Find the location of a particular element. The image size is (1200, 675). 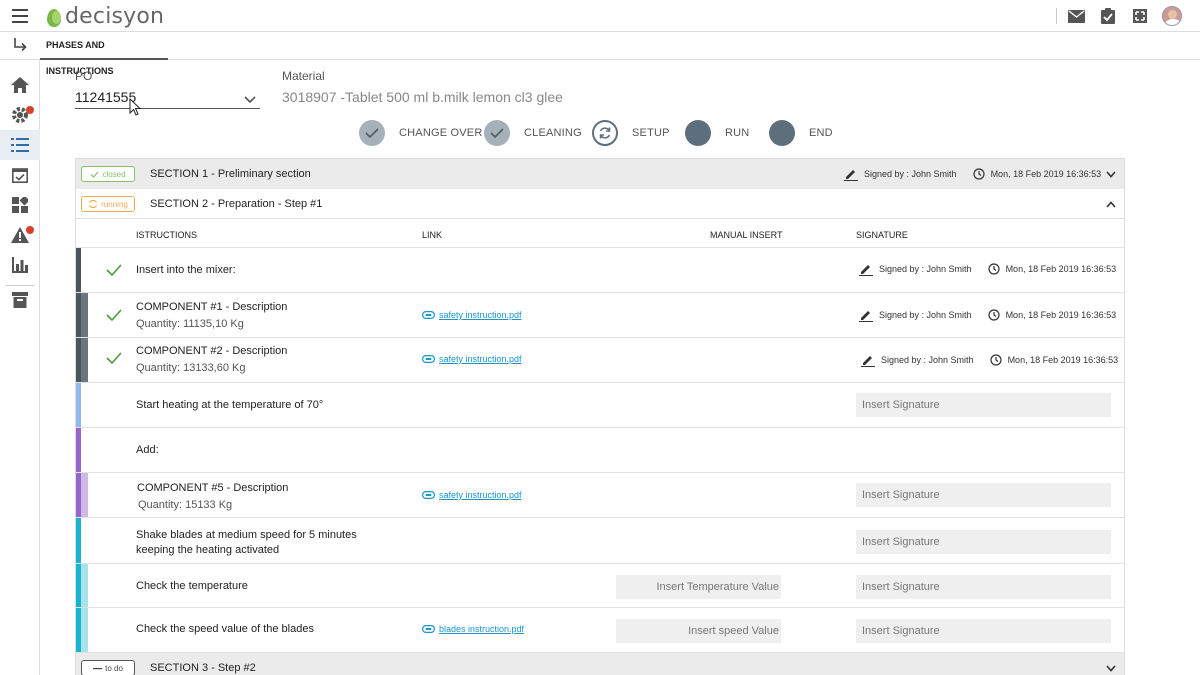

warning-icon is located at coordinates (20, 235).